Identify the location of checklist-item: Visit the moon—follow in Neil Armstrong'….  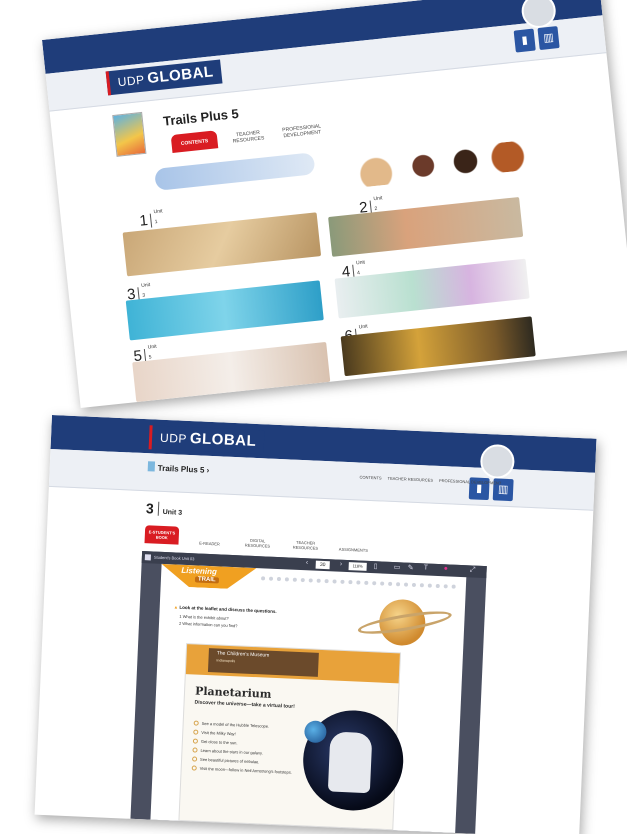
(251, 770).